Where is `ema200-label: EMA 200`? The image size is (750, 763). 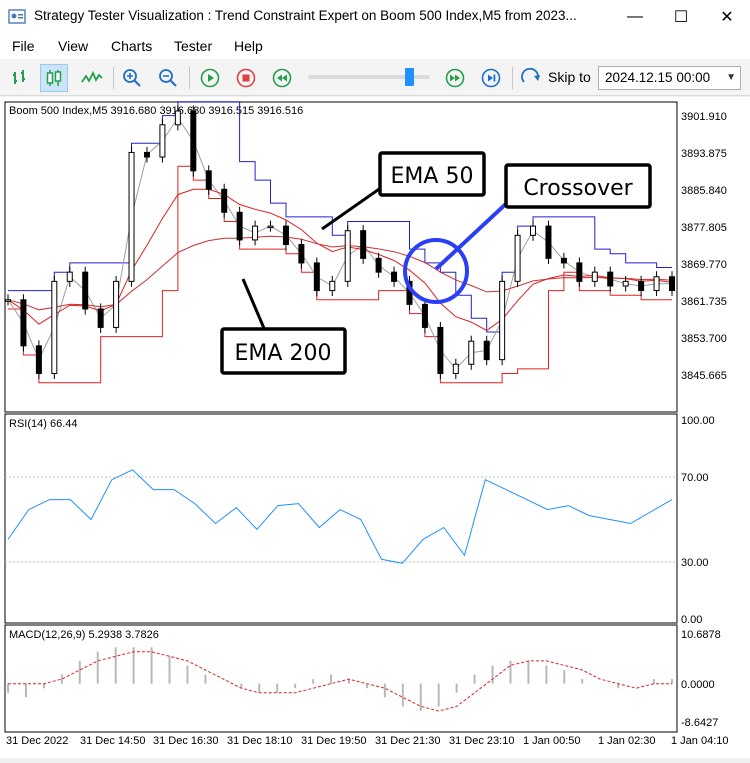
ema200-label: EMA 200 is located at coordinates (283, 353).